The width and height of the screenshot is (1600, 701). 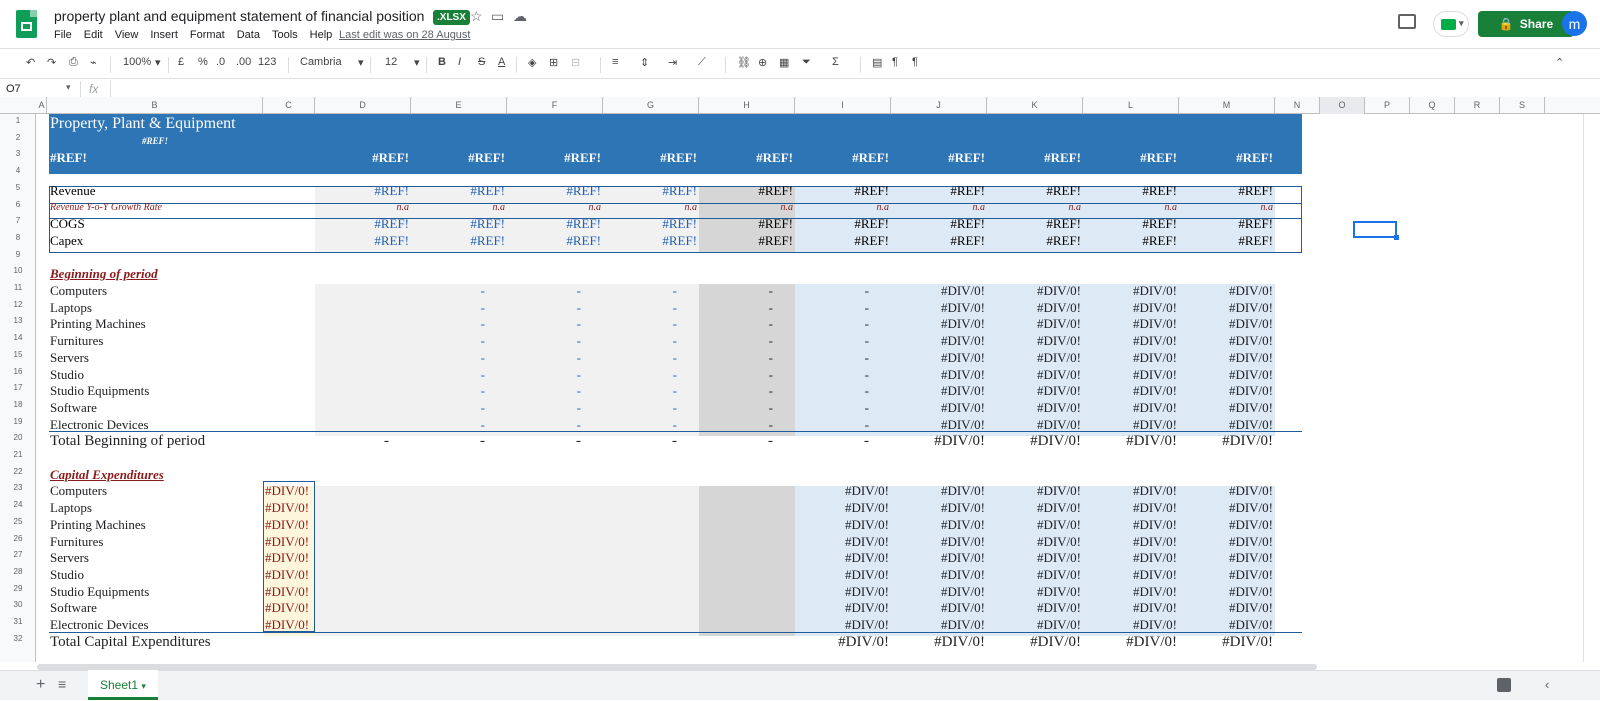 I want to click on row-header-6: 6, so click(x=17, y=204).